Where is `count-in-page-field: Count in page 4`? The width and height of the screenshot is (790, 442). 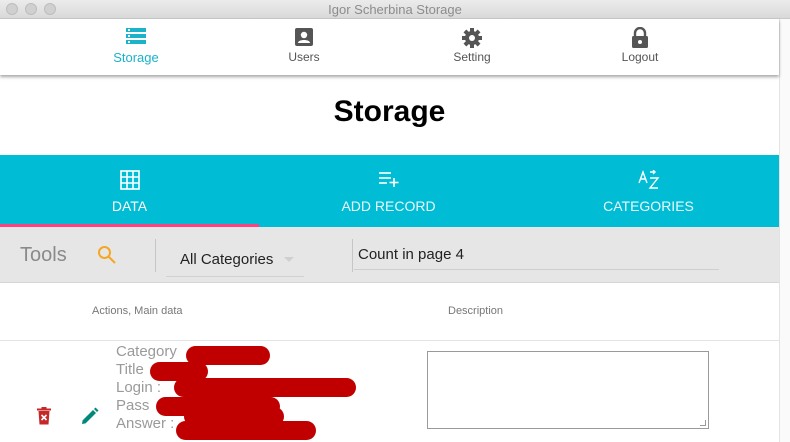 count-in-page-field: Count in page 4 is located at coordinates (536, 254).